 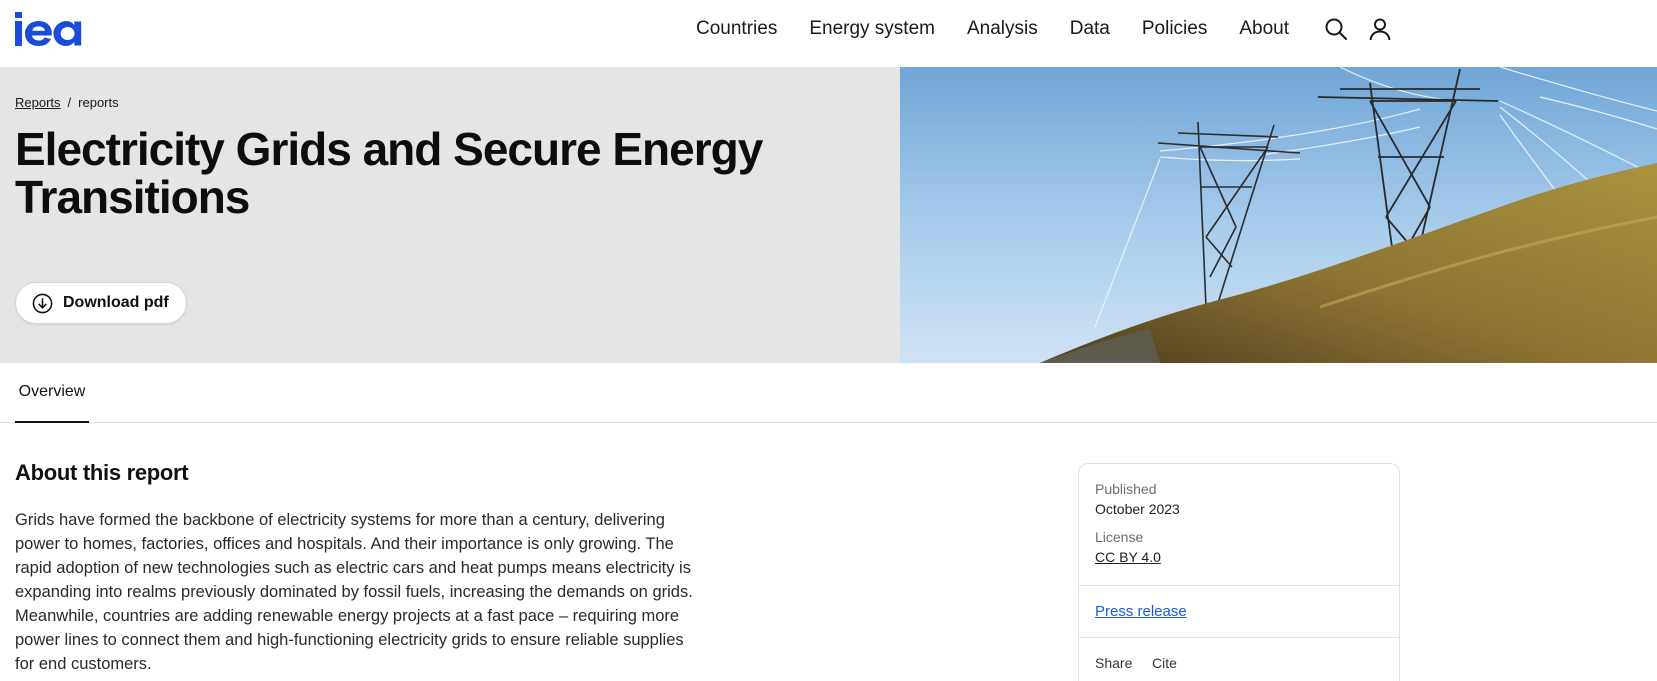 I want to click on cite-button: Cite, so click(x=1164, y=663).